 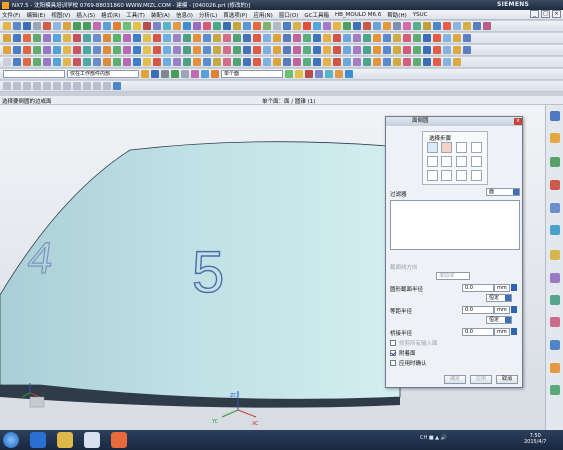 What do you see at coordinates (287, 38) in the screenshot?
I see `pattern-face-icon` at bounding box center [287, 38].